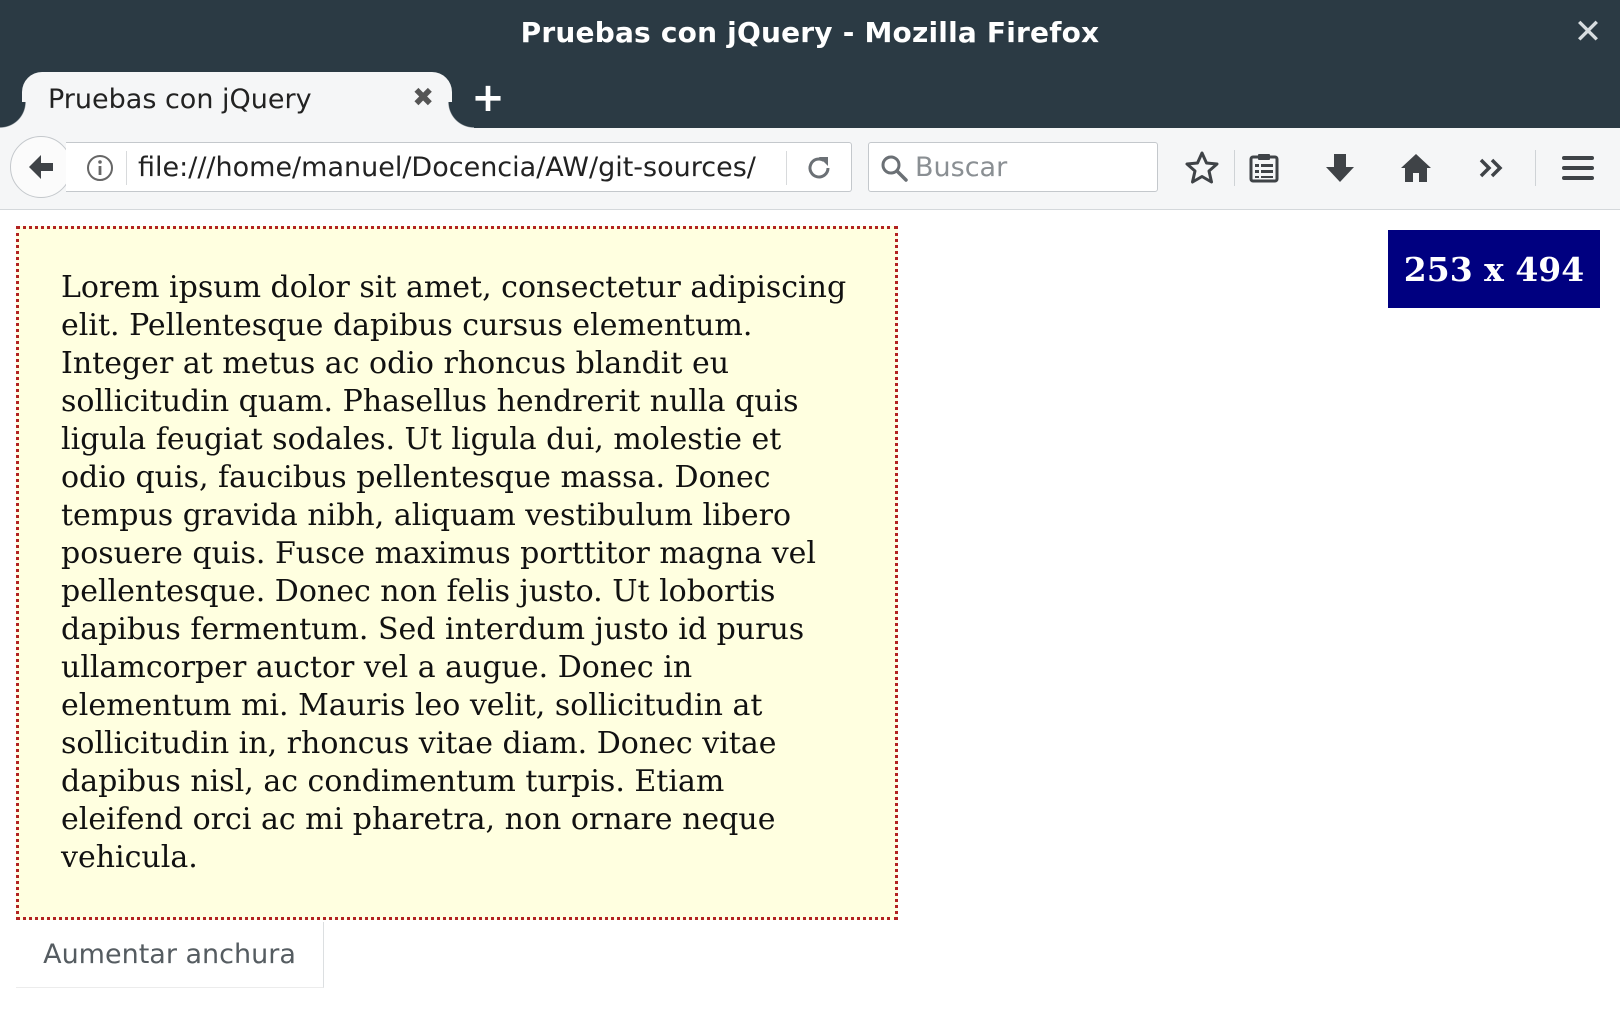 This screenshot has height=1034, width=1620. I want to click on bookmark-star-button, so click(1202, 168).